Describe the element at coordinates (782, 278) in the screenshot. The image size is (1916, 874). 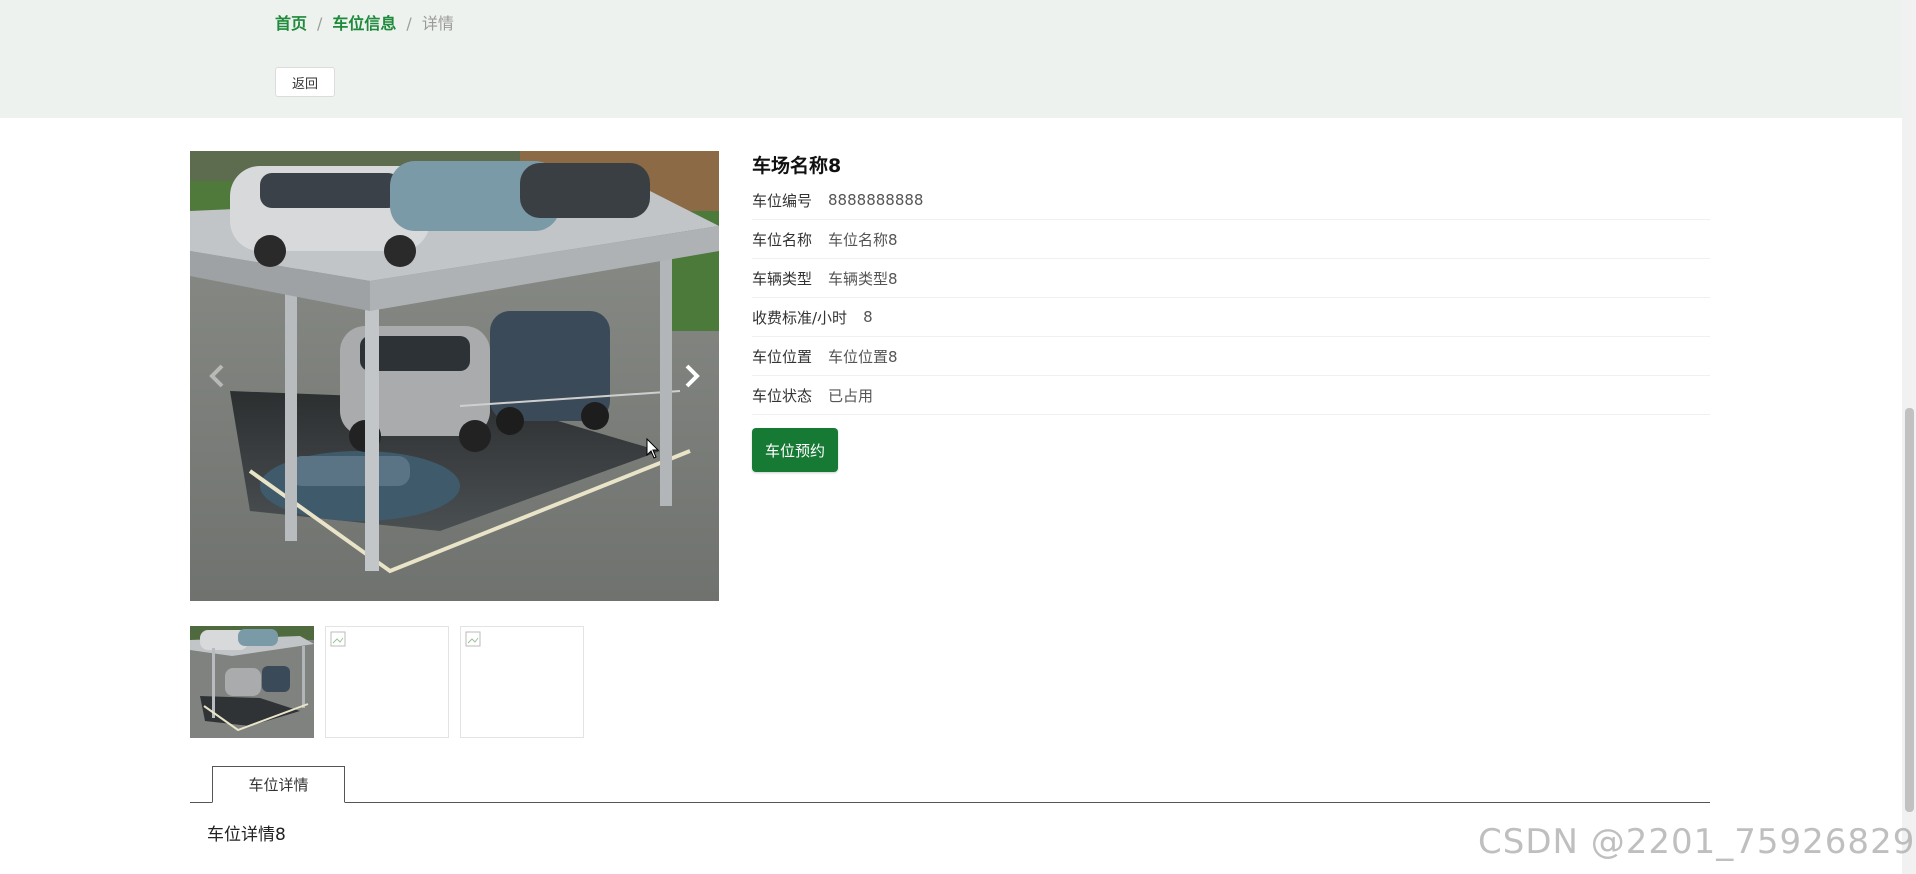
I see `field-label: 车辆类型` at that location.